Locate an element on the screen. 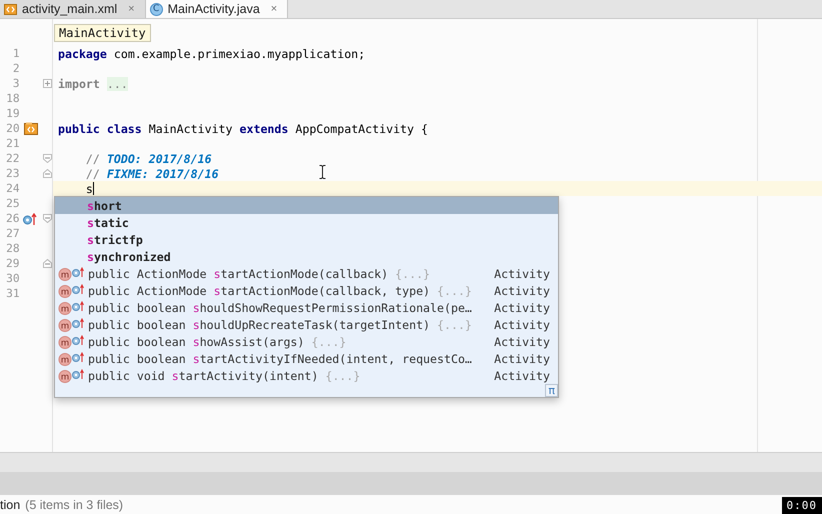  line-number: 21 is located at coordinates (12, 143).